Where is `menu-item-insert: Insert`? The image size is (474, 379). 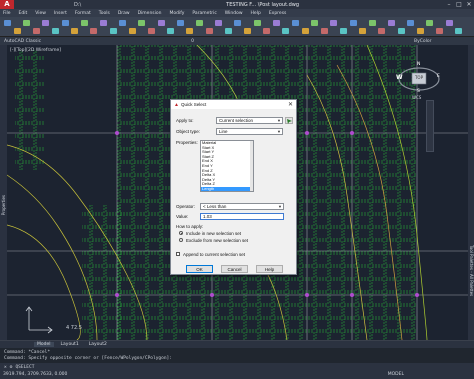 menu-item-insert: Insert is located at coordinates (60, 13).